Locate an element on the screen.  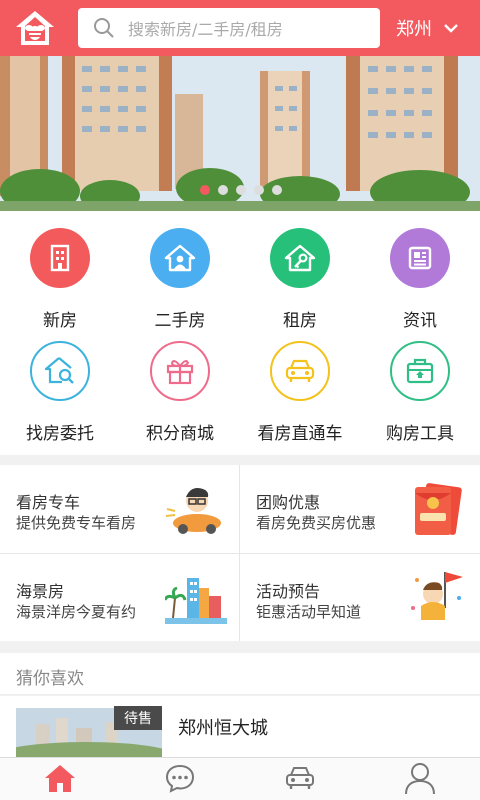
property-name: 郑州恒大城 is located at coordinates (223, 728).